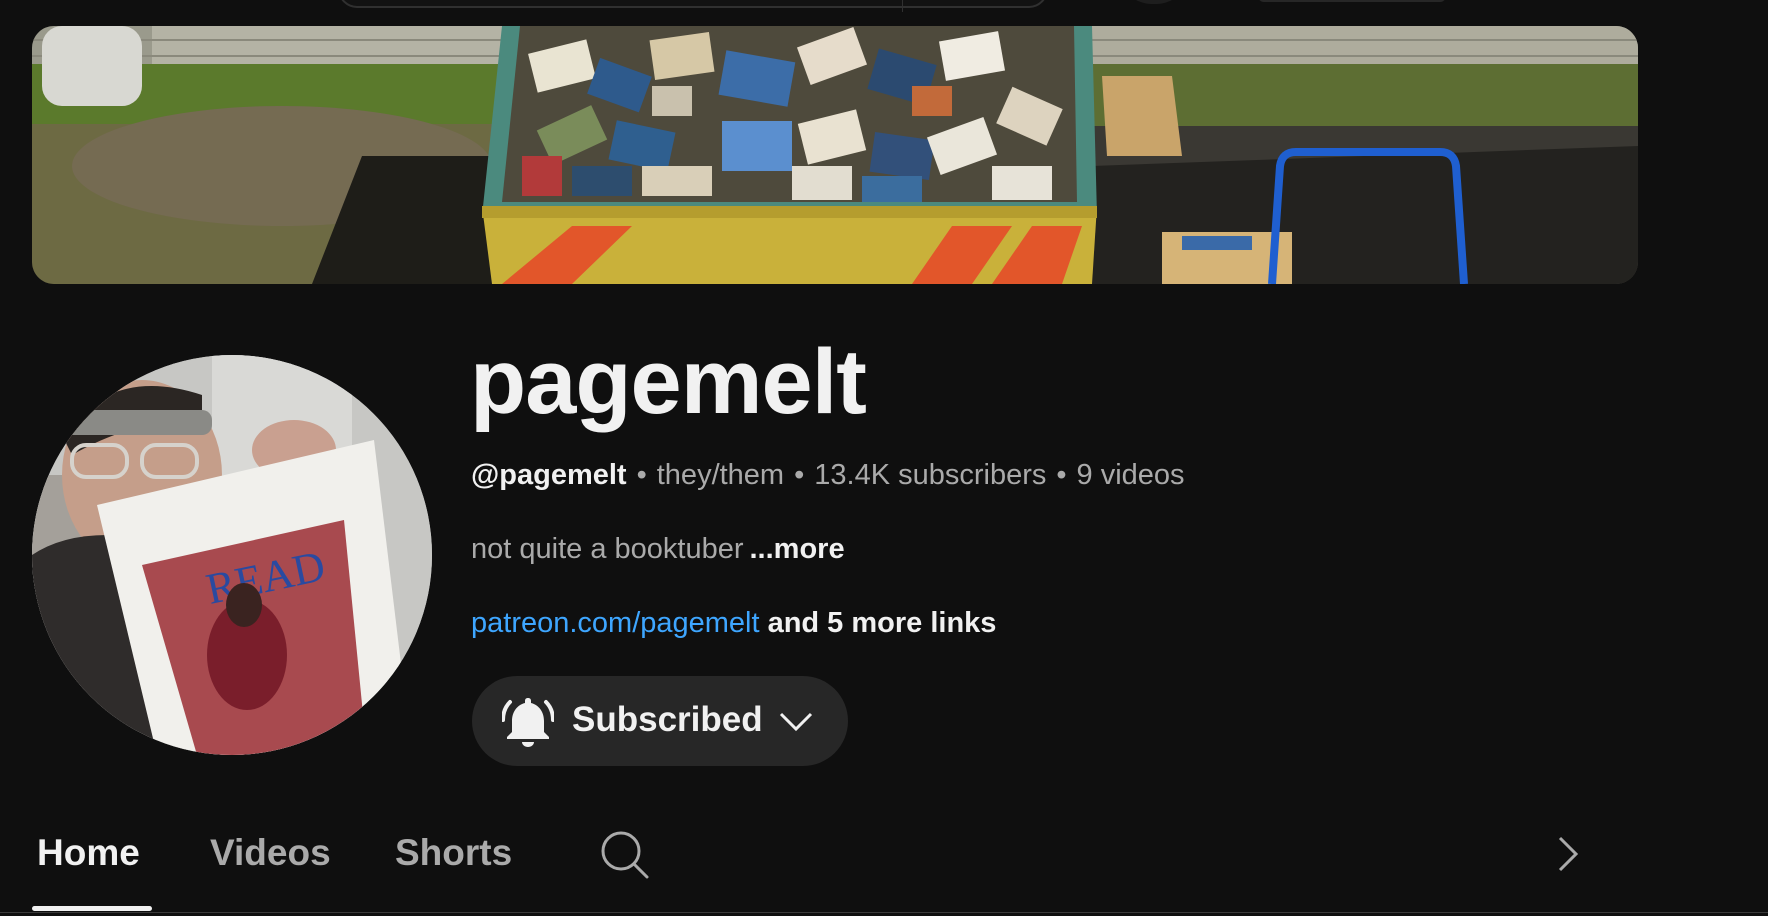 The width and height of the screenshot is (1768, 916). I want to click on avatar-image: READ, so click(232, 555).